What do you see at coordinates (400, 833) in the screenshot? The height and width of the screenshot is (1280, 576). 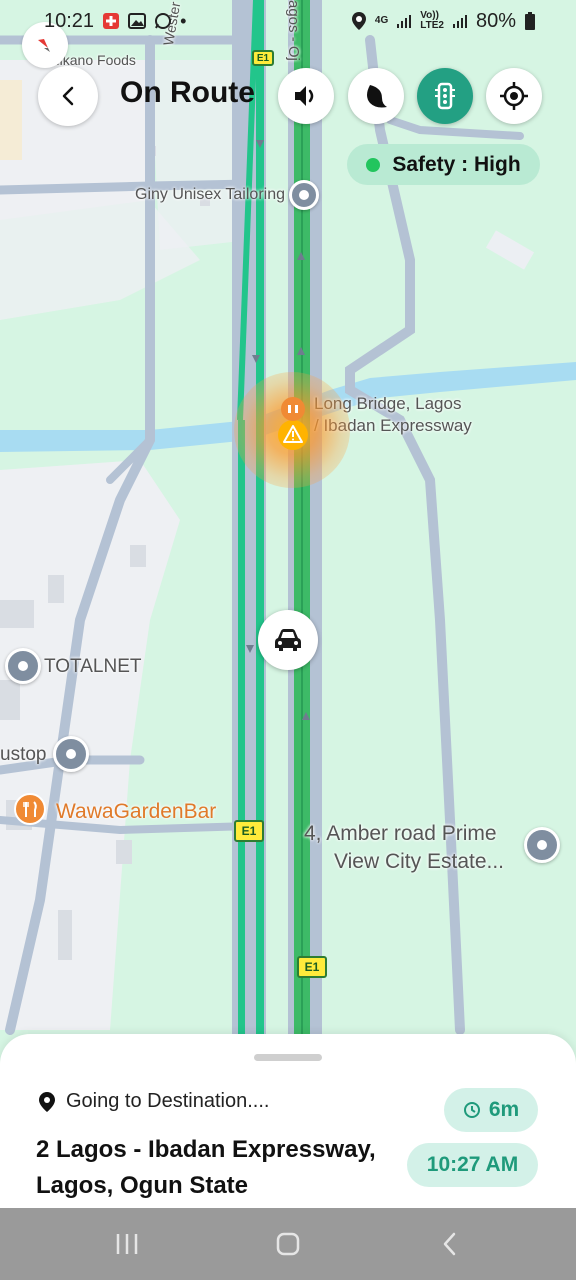 I see `map-label-amber-1: 4, Amber road Prime` at bounding box center [400, 833].